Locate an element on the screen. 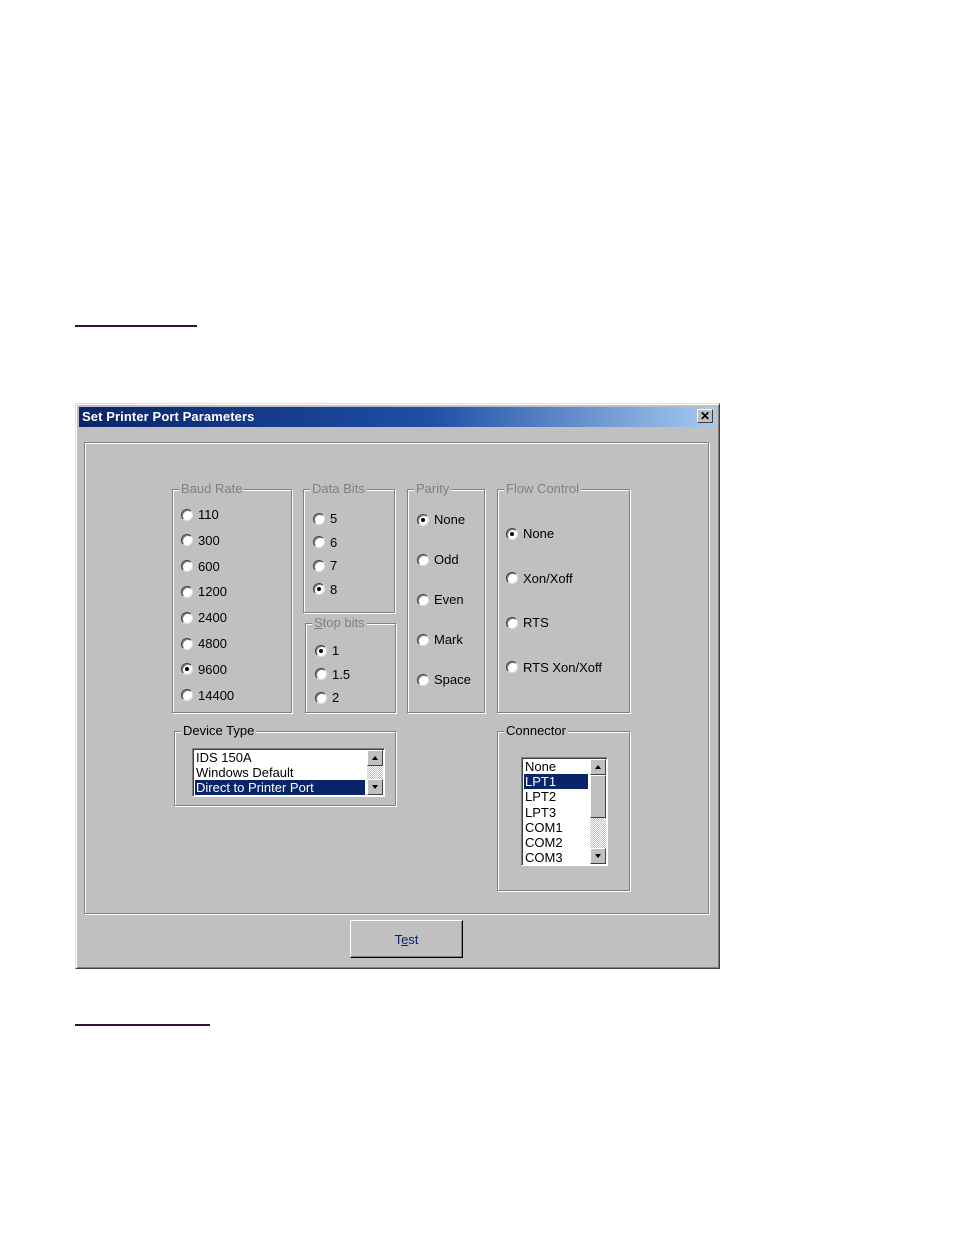  scroll-thumb is located at coordinates (598, 796).